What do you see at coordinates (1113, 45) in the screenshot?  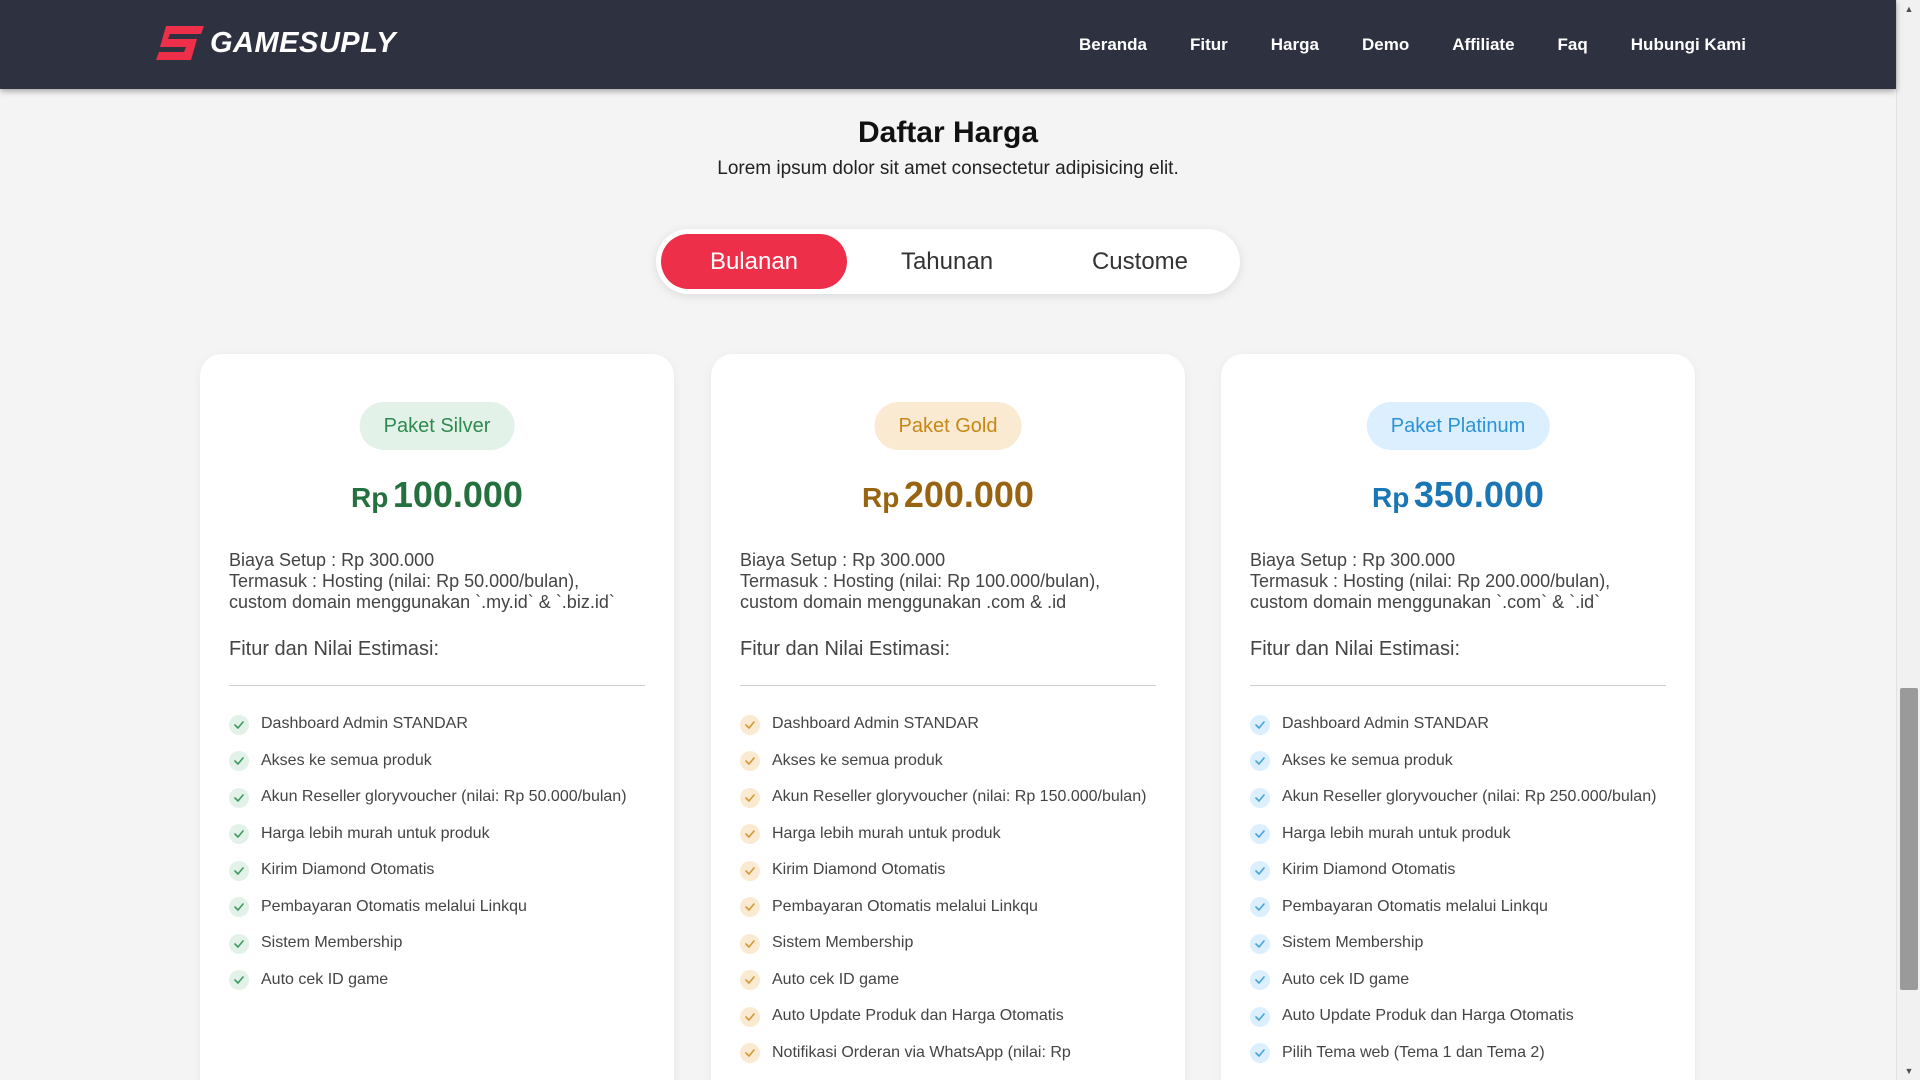 I see `nav-link-beranda: Beranda` at bounding box center [1113, 45].